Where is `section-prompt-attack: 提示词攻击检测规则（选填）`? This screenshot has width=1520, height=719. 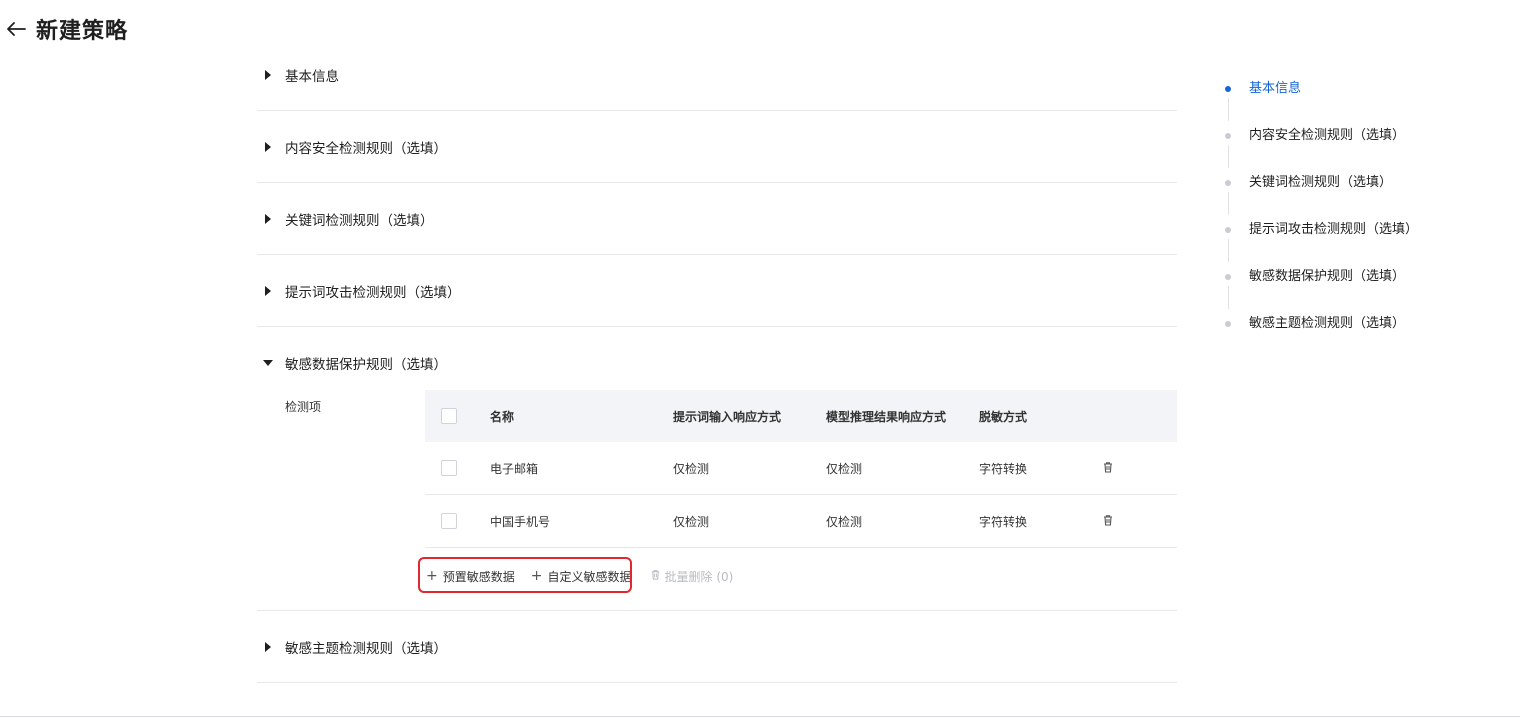 section-prompt-attack: 提示词攻击检测规则（选填） is located at coordinates (717, 291).